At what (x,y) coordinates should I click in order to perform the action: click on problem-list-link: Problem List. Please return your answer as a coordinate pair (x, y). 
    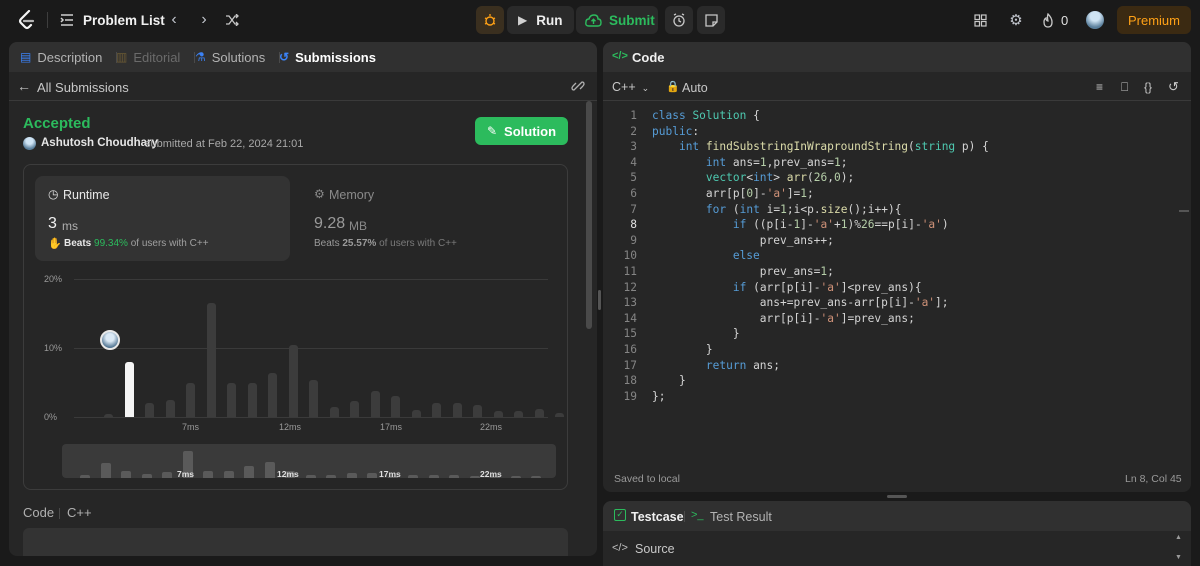
    Looking at the image, I should click on (124, 20).